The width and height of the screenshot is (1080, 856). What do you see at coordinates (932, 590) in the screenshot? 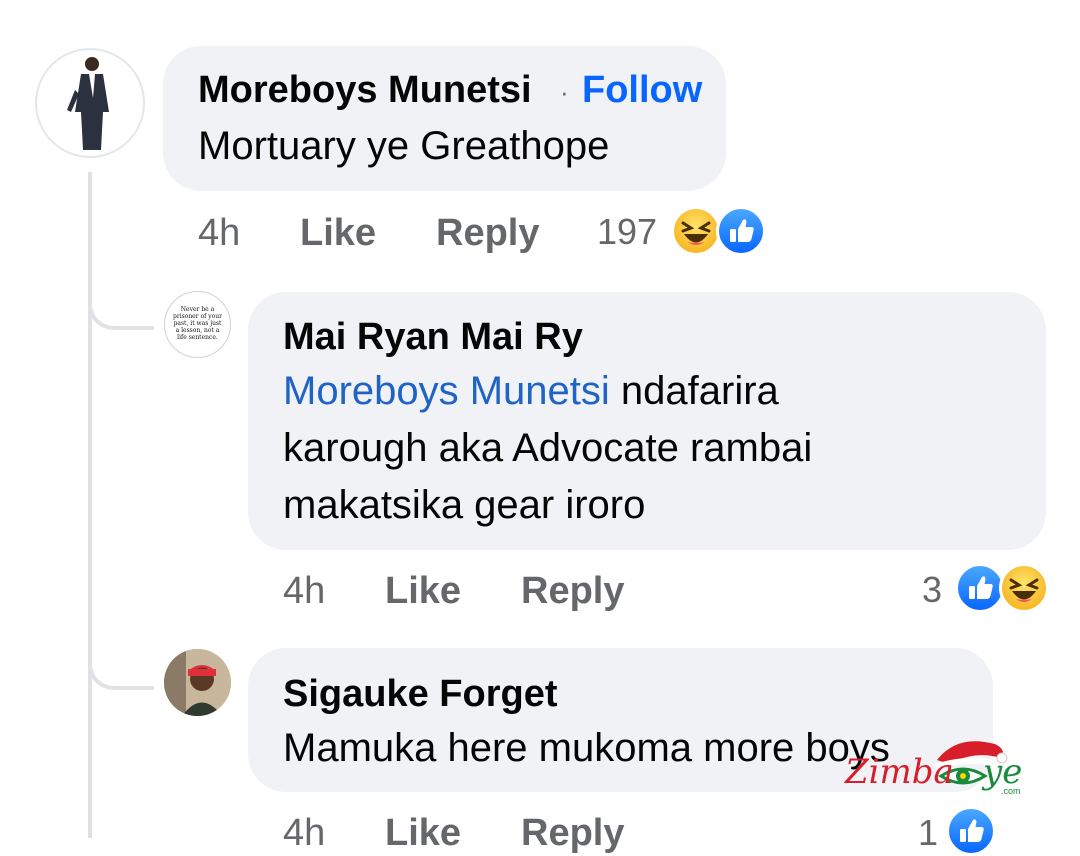
I see `reply-reaction-count: 3` at bounding box center [932, 590].